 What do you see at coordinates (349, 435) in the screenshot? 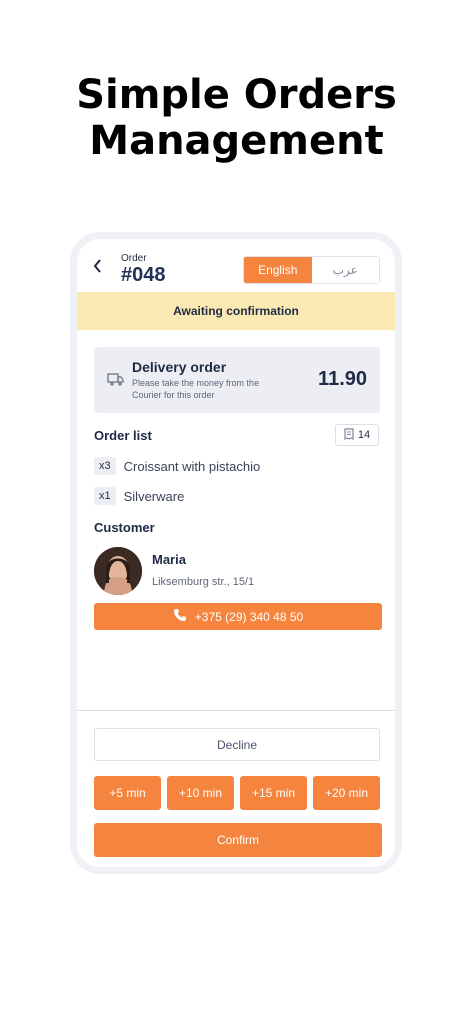
I see `receipt-icon` at bounding box center [349, 435].